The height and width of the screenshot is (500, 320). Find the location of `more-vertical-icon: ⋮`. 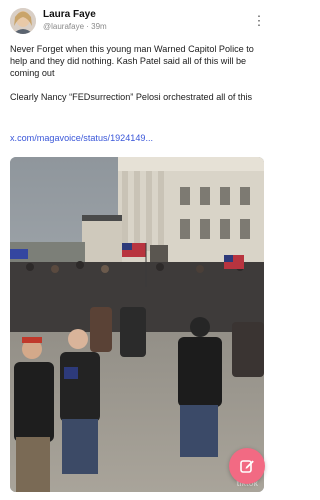

more-vertical-icon: ⋮ is located at coordinates (259, 20).